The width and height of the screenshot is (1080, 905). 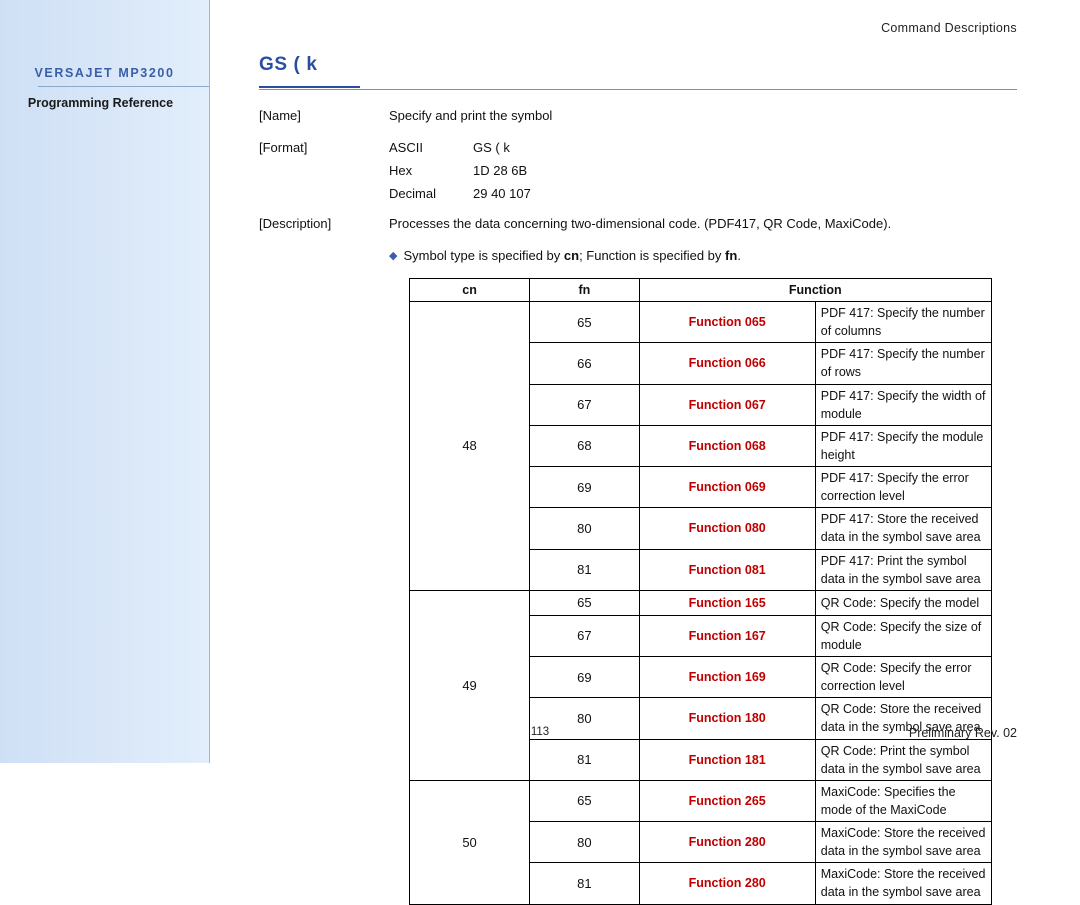 What do you see at coordinates (584, 446) in the screenshot?
I see `cell-fn: 68` at bounding box center [584, 446].